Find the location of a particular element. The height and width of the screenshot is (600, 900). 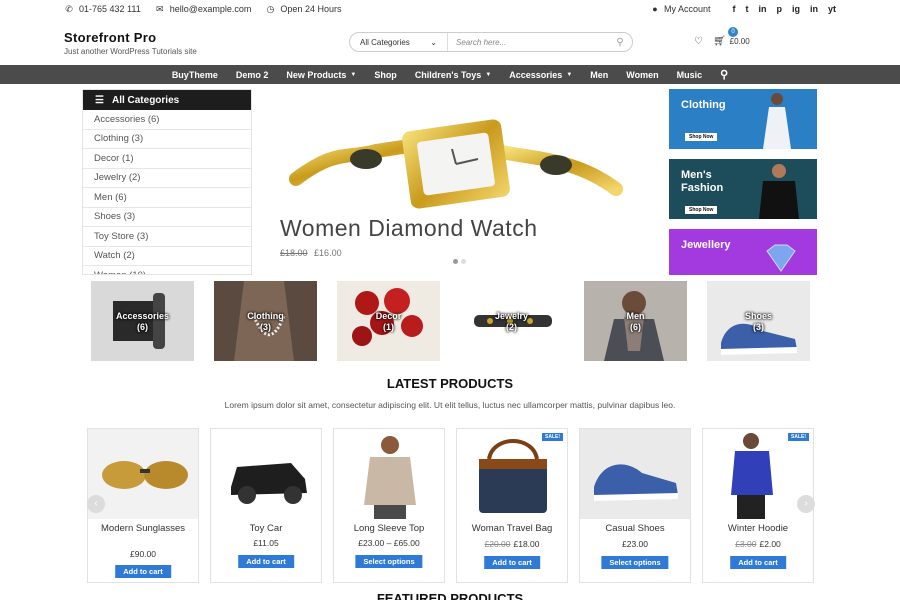

product-card: Casual Shoes £23.00 Select options is located at coordinates (635, 505).